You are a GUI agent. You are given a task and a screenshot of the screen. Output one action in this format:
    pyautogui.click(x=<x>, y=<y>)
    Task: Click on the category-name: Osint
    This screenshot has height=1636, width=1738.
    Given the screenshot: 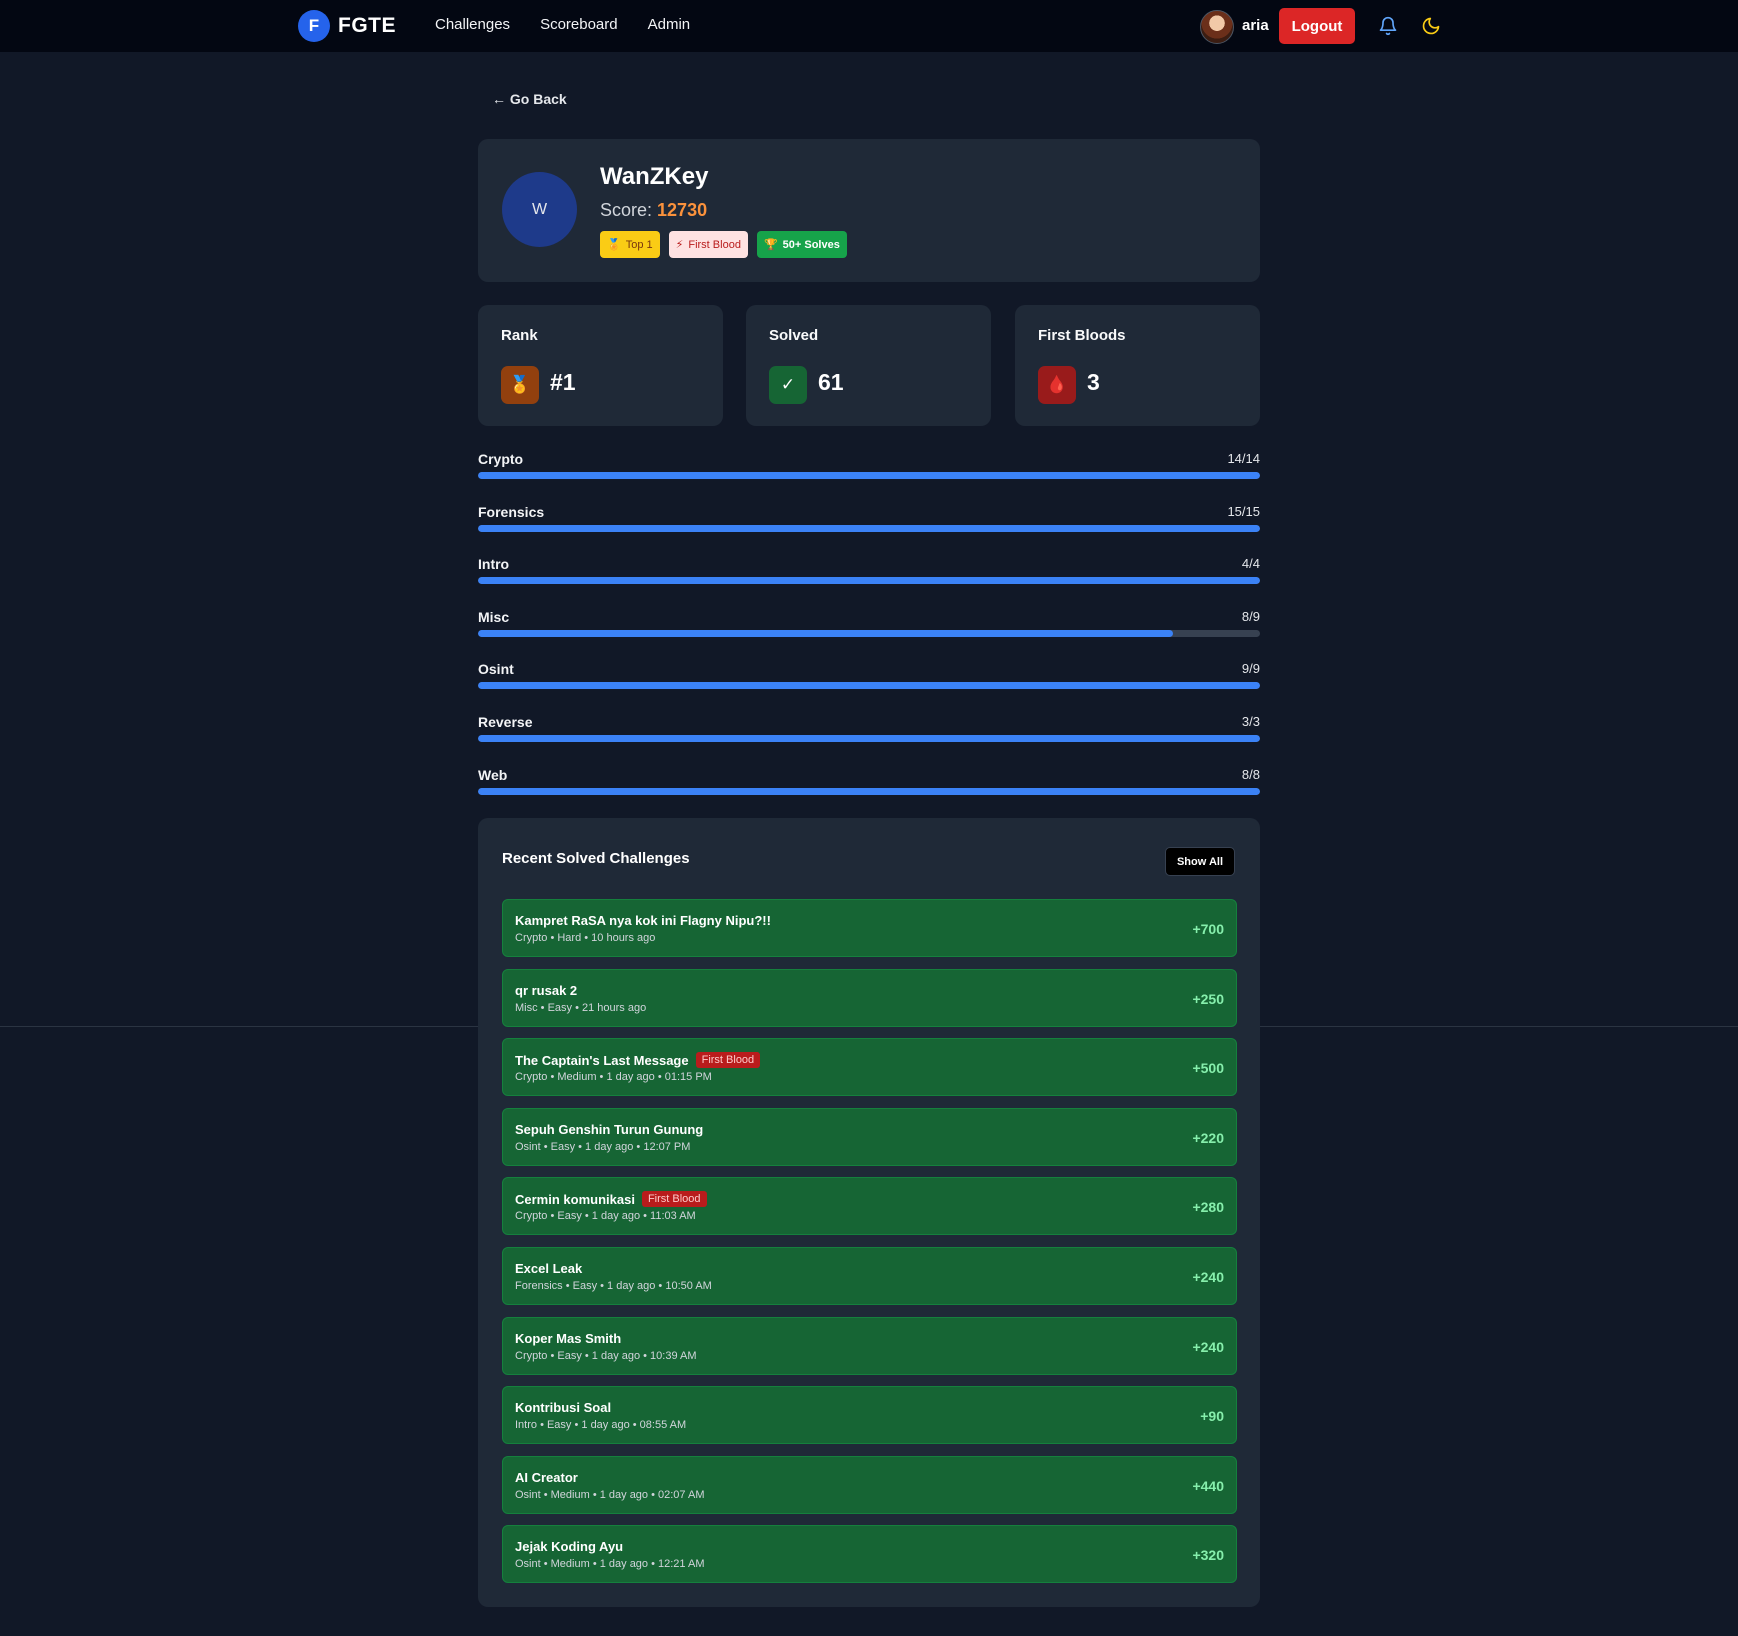 What is the action you would take?
    pyautogui.click(x=496, y=669)
    